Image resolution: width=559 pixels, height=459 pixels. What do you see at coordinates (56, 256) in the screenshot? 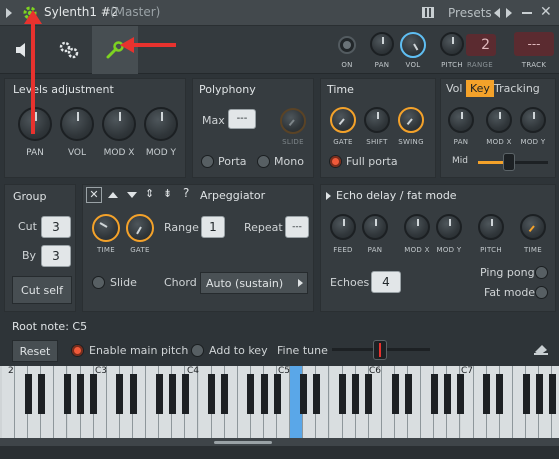
I see `by-spinner: 3` at bounding box center [56, 256].